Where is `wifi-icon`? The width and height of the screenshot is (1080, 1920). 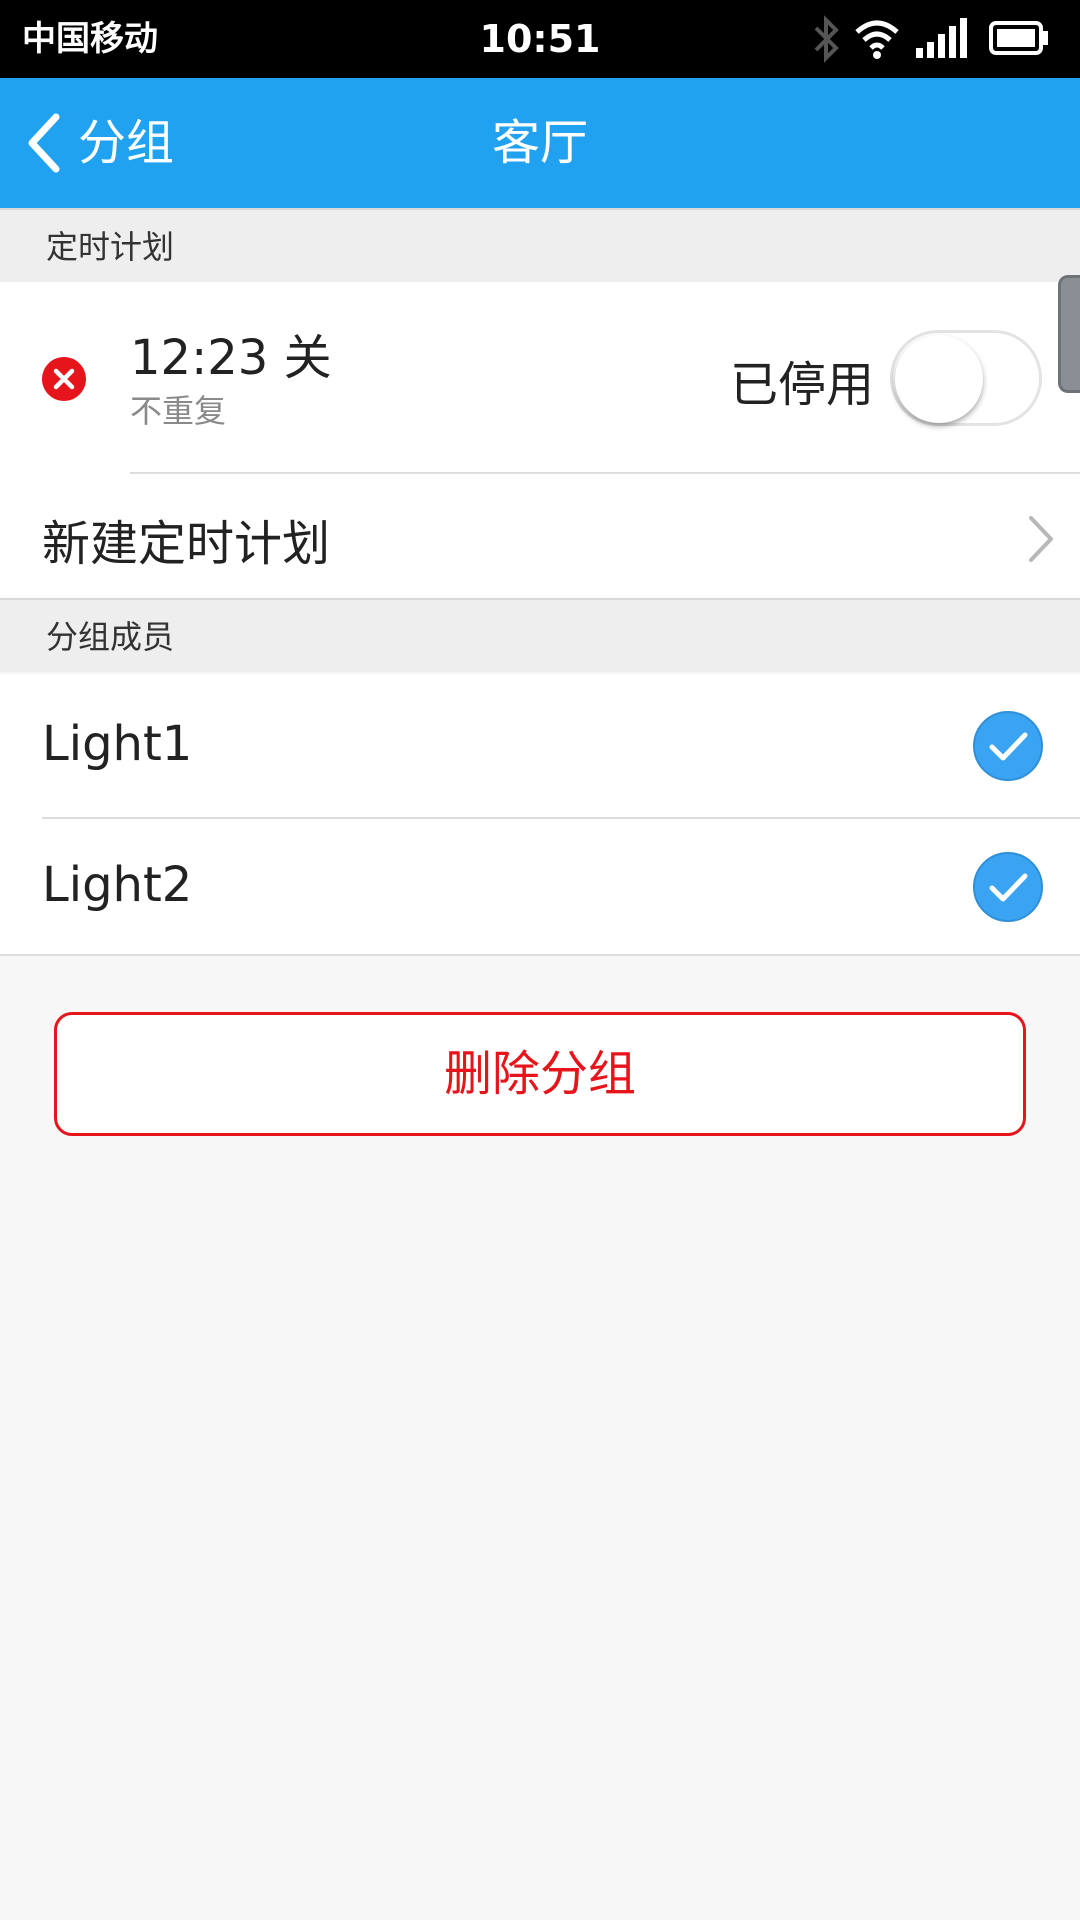
wifi-icon is located at coordinates (877, 39).